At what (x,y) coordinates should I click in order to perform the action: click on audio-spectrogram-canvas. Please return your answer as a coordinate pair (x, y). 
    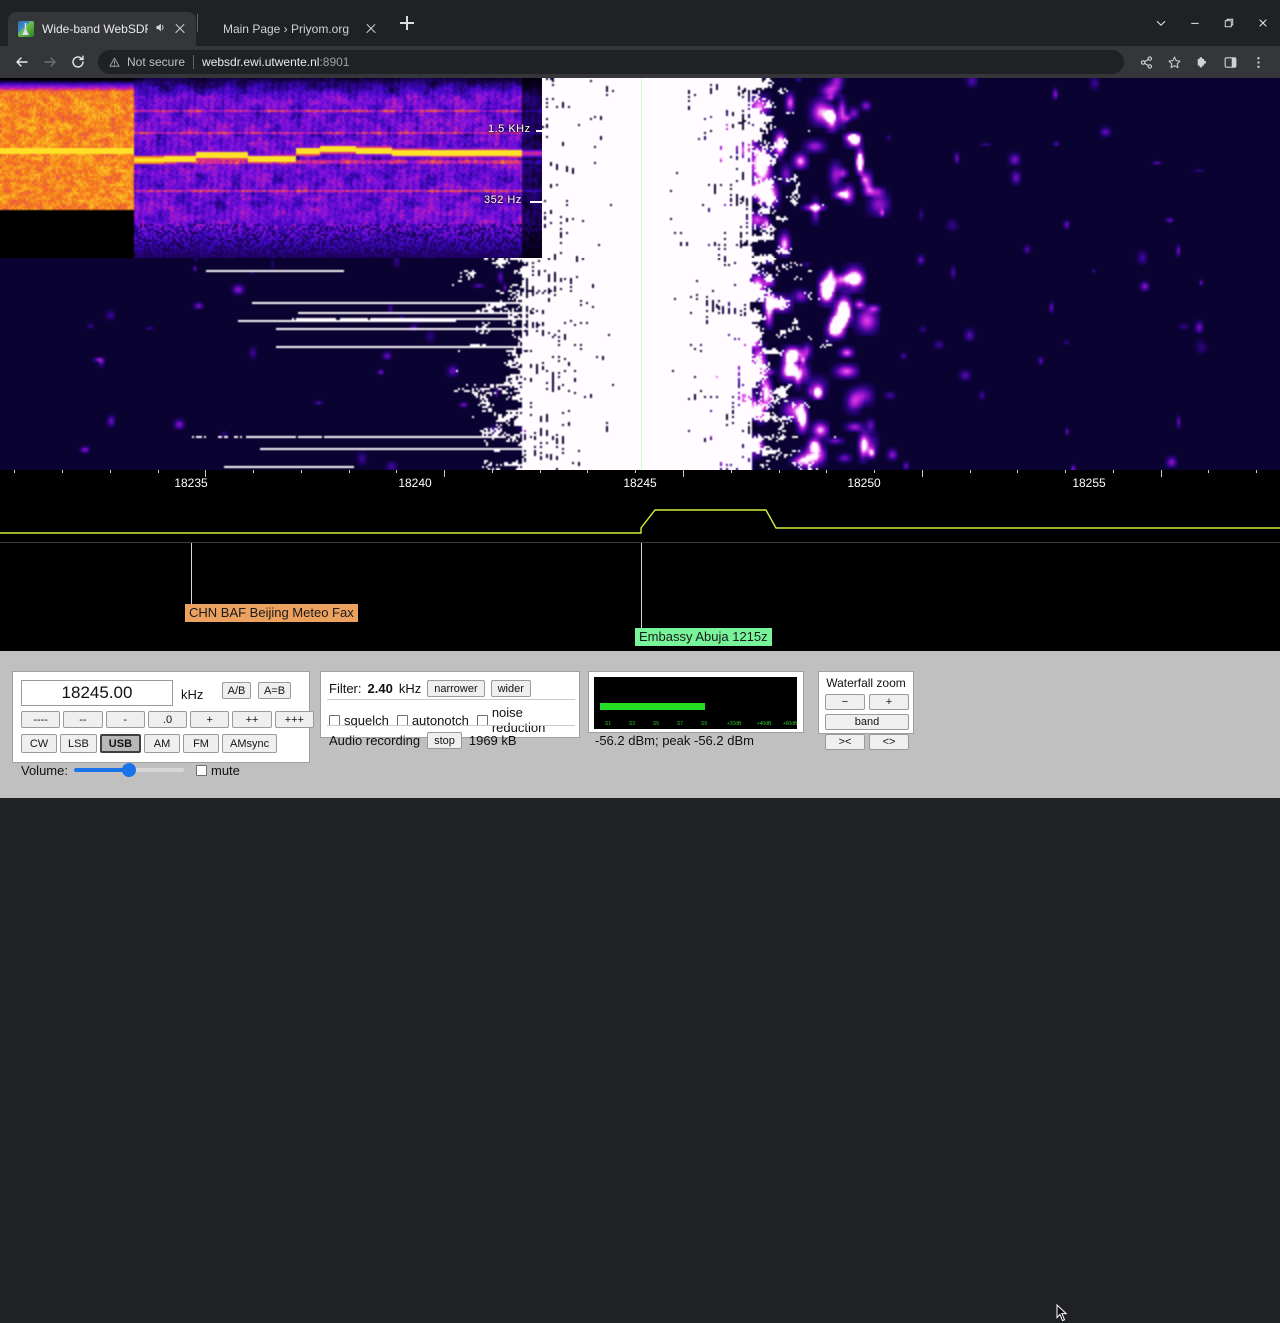
    Looking at the image, I should click on (271, 168).